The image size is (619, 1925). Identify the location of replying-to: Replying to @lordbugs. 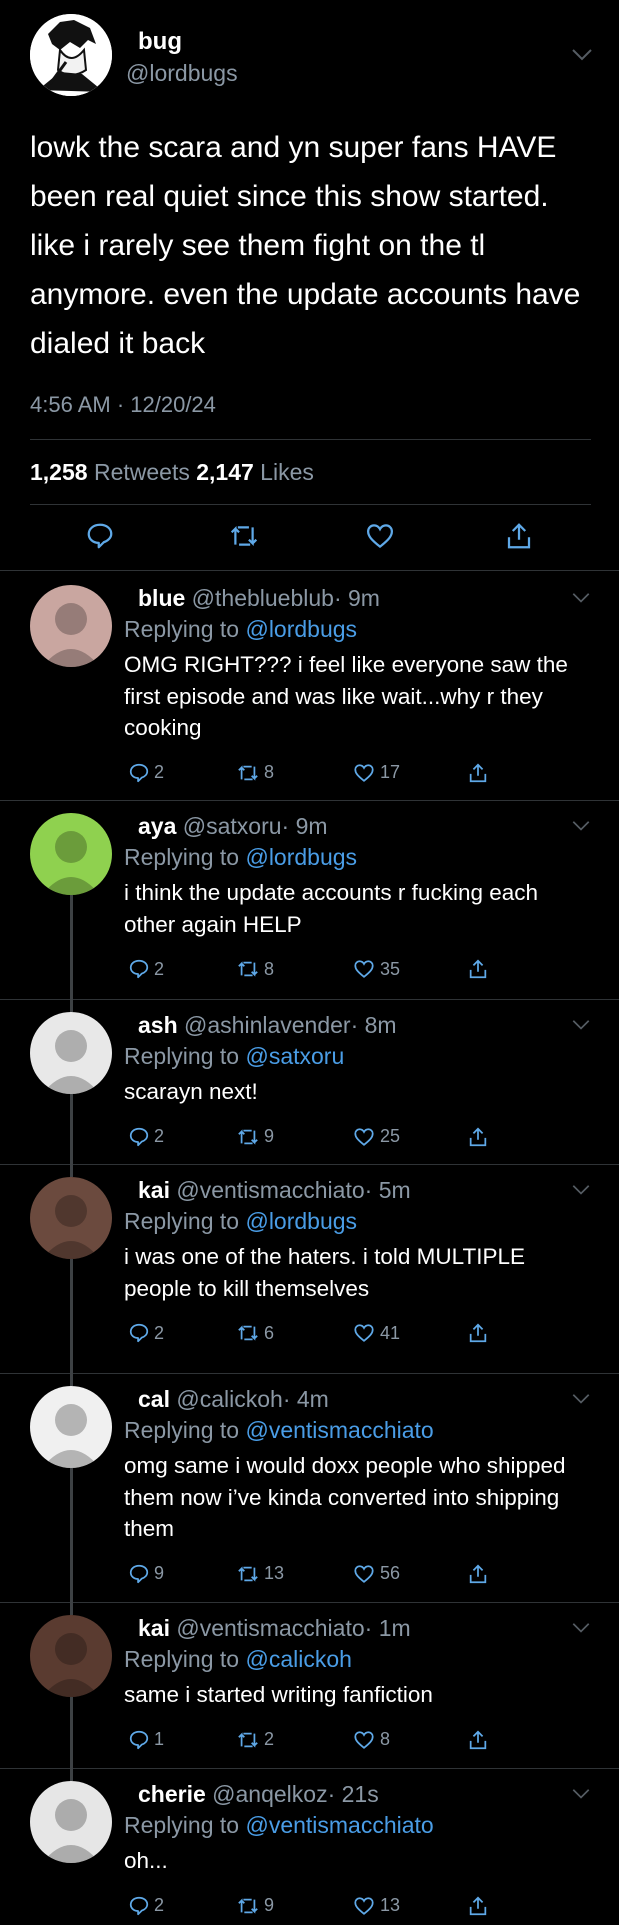
(240, 857).